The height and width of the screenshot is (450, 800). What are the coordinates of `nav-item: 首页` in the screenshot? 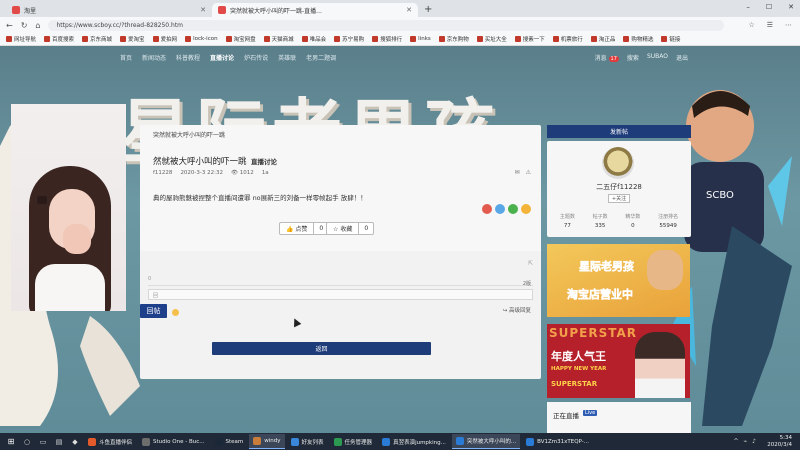 It's located at (126, 57).